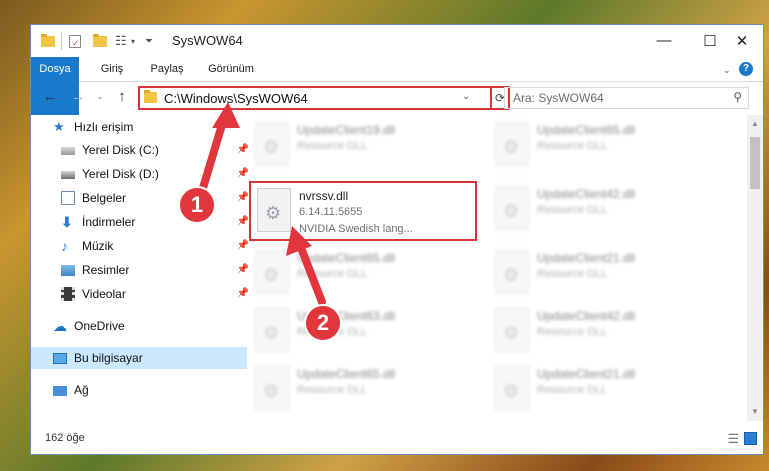  I want to click on annotation-overlay, so click(261, 204).